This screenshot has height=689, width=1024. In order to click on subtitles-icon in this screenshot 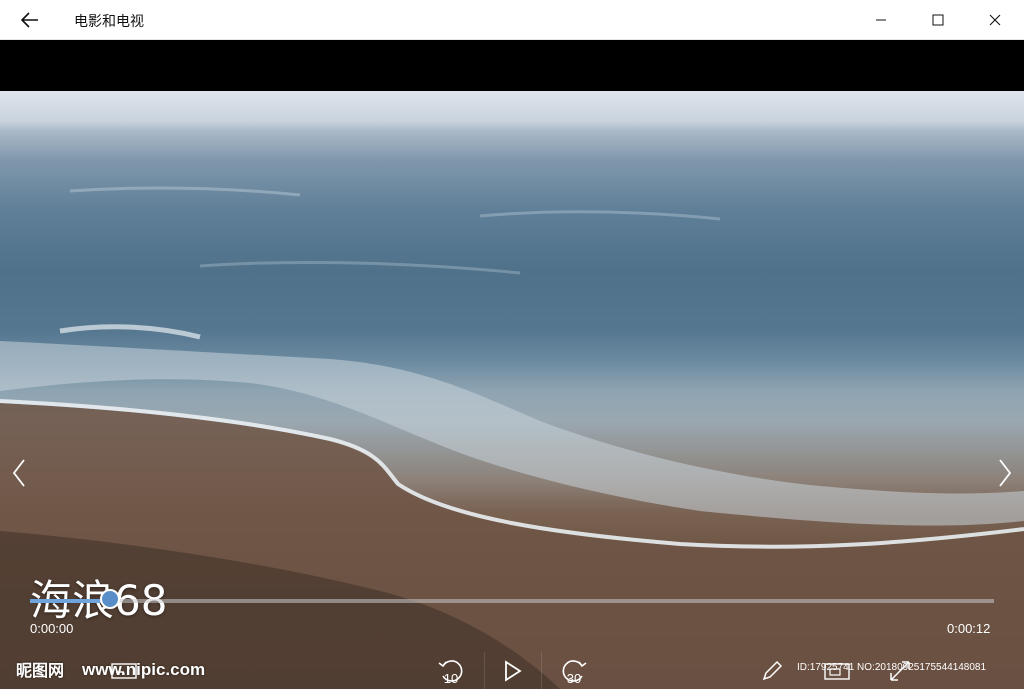, I will do `click(124, 670)`.